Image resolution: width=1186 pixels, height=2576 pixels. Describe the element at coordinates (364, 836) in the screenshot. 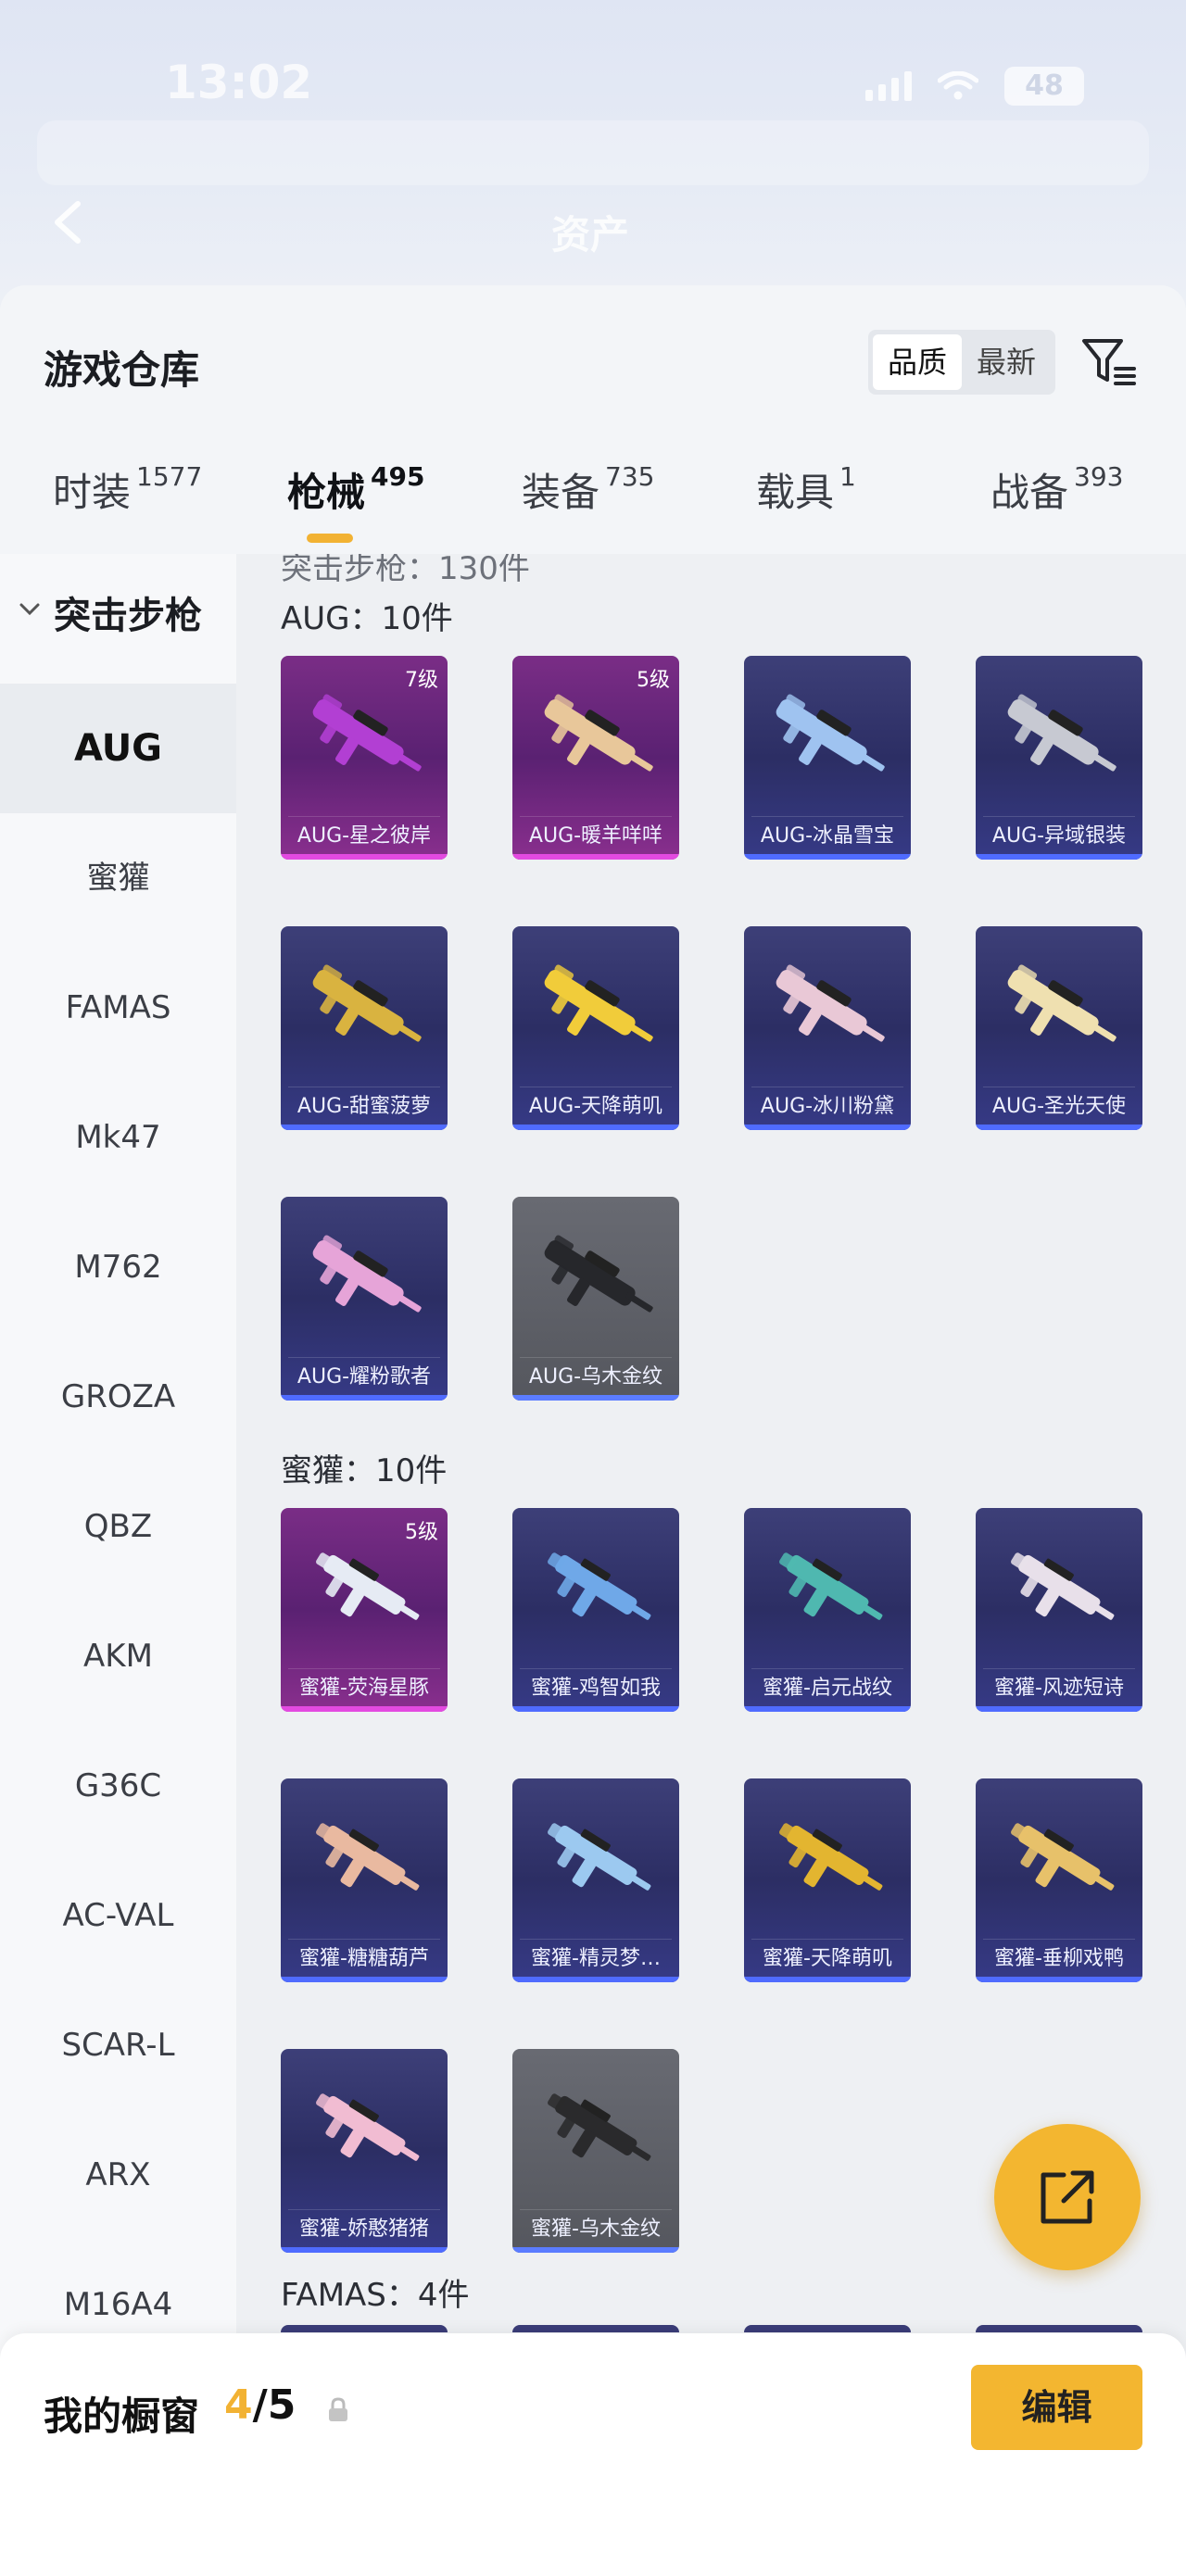

I see `skin-name: AUG-星之彼岸` at that location.